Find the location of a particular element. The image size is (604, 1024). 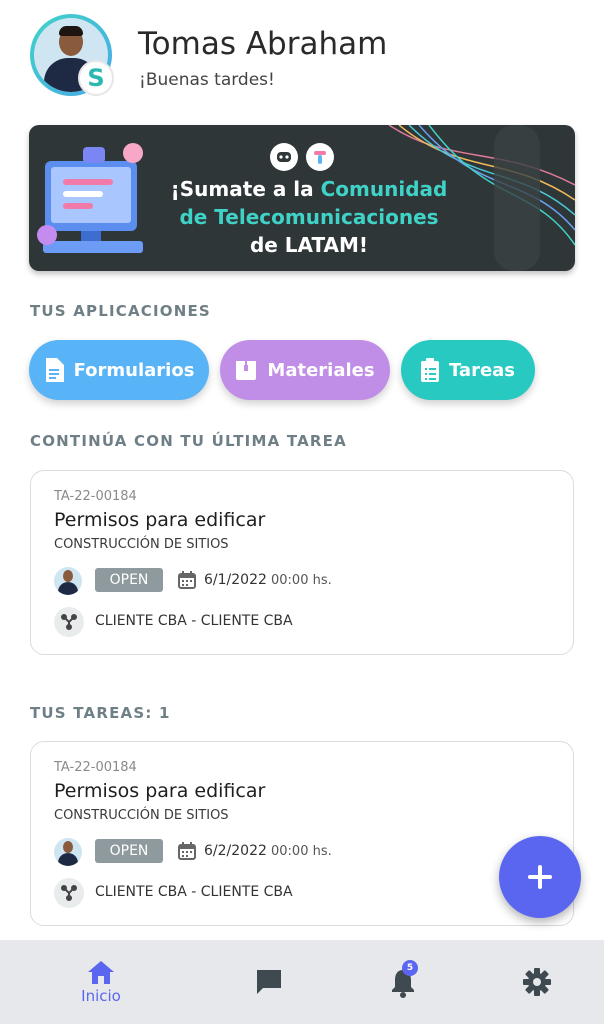

nav-home: Inicio is located at coordinates (101, 982).